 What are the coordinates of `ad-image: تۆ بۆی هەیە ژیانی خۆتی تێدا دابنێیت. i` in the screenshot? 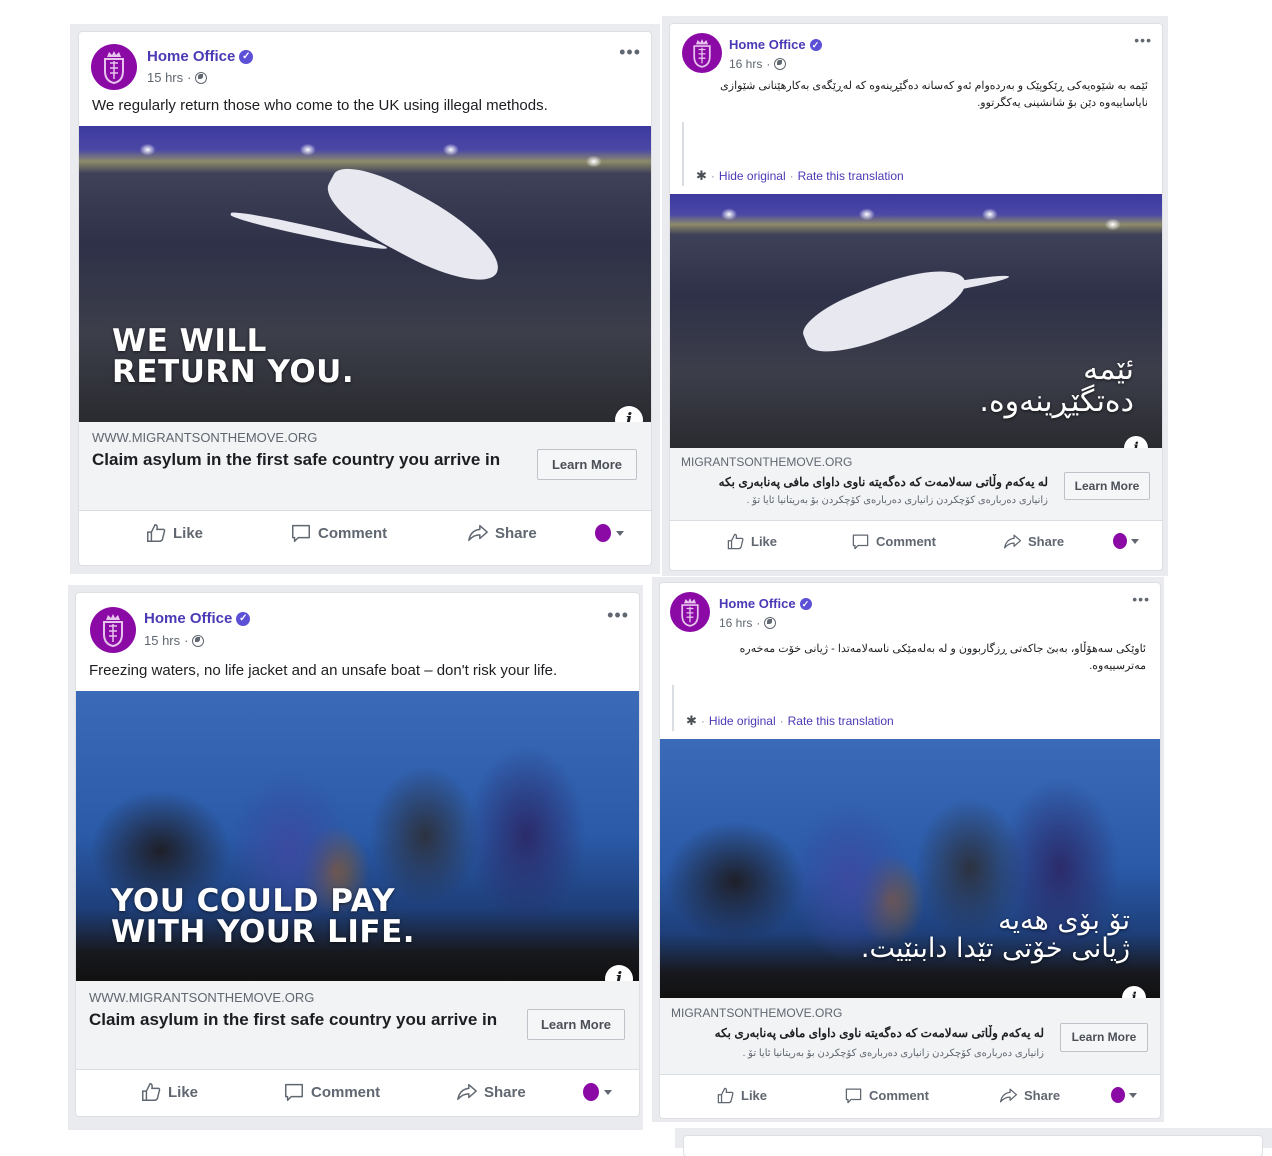 It's located at (910, 868).